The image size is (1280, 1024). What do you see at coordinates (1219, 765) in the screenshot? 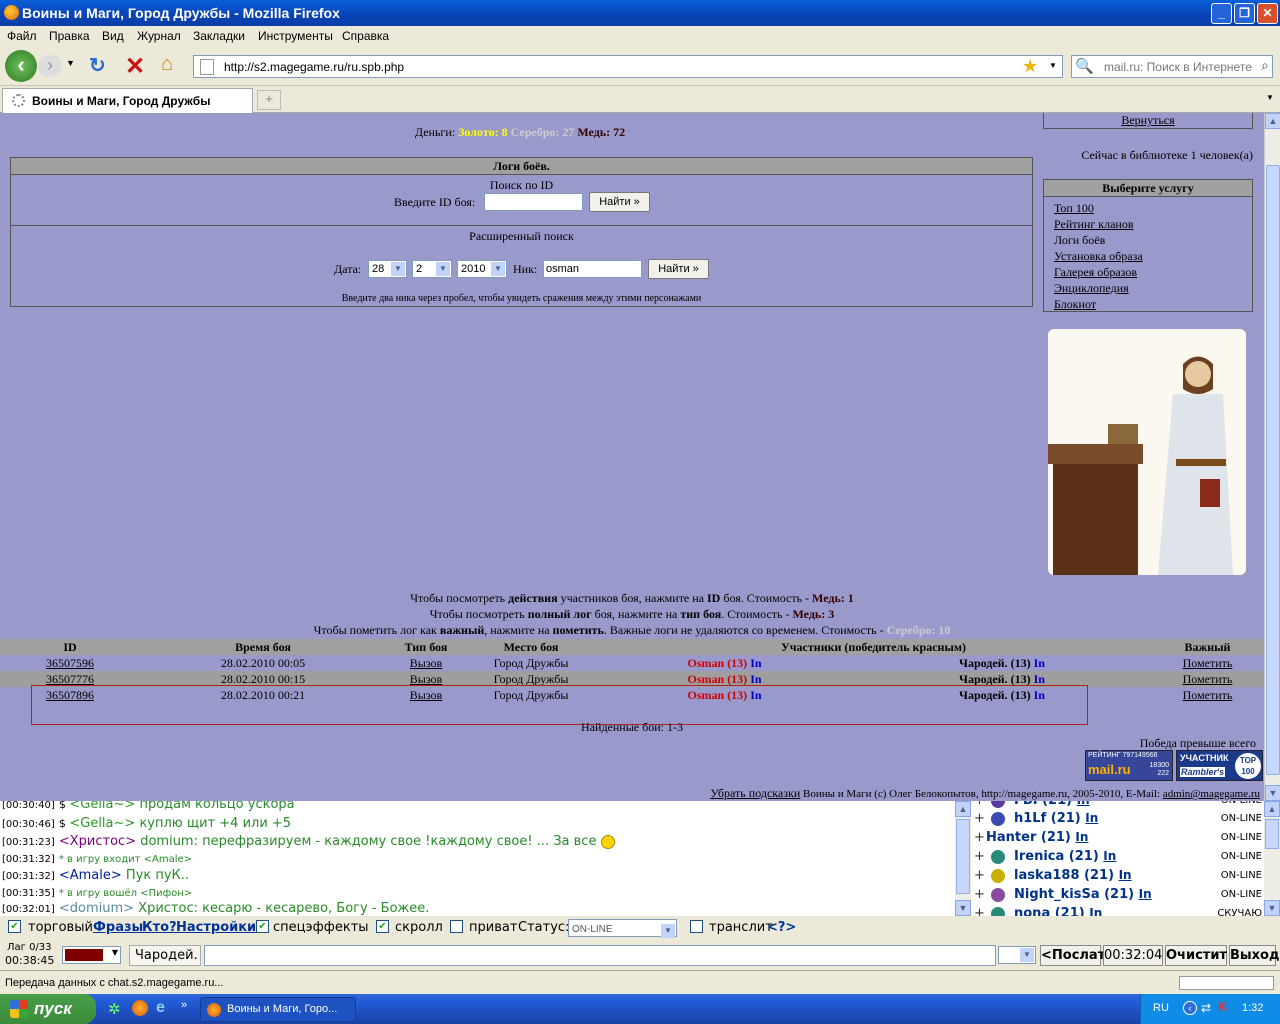
I see `rambler-counter: УЧАСТНИК Rambler's TOP 100` at bounding box center [1219, 765].